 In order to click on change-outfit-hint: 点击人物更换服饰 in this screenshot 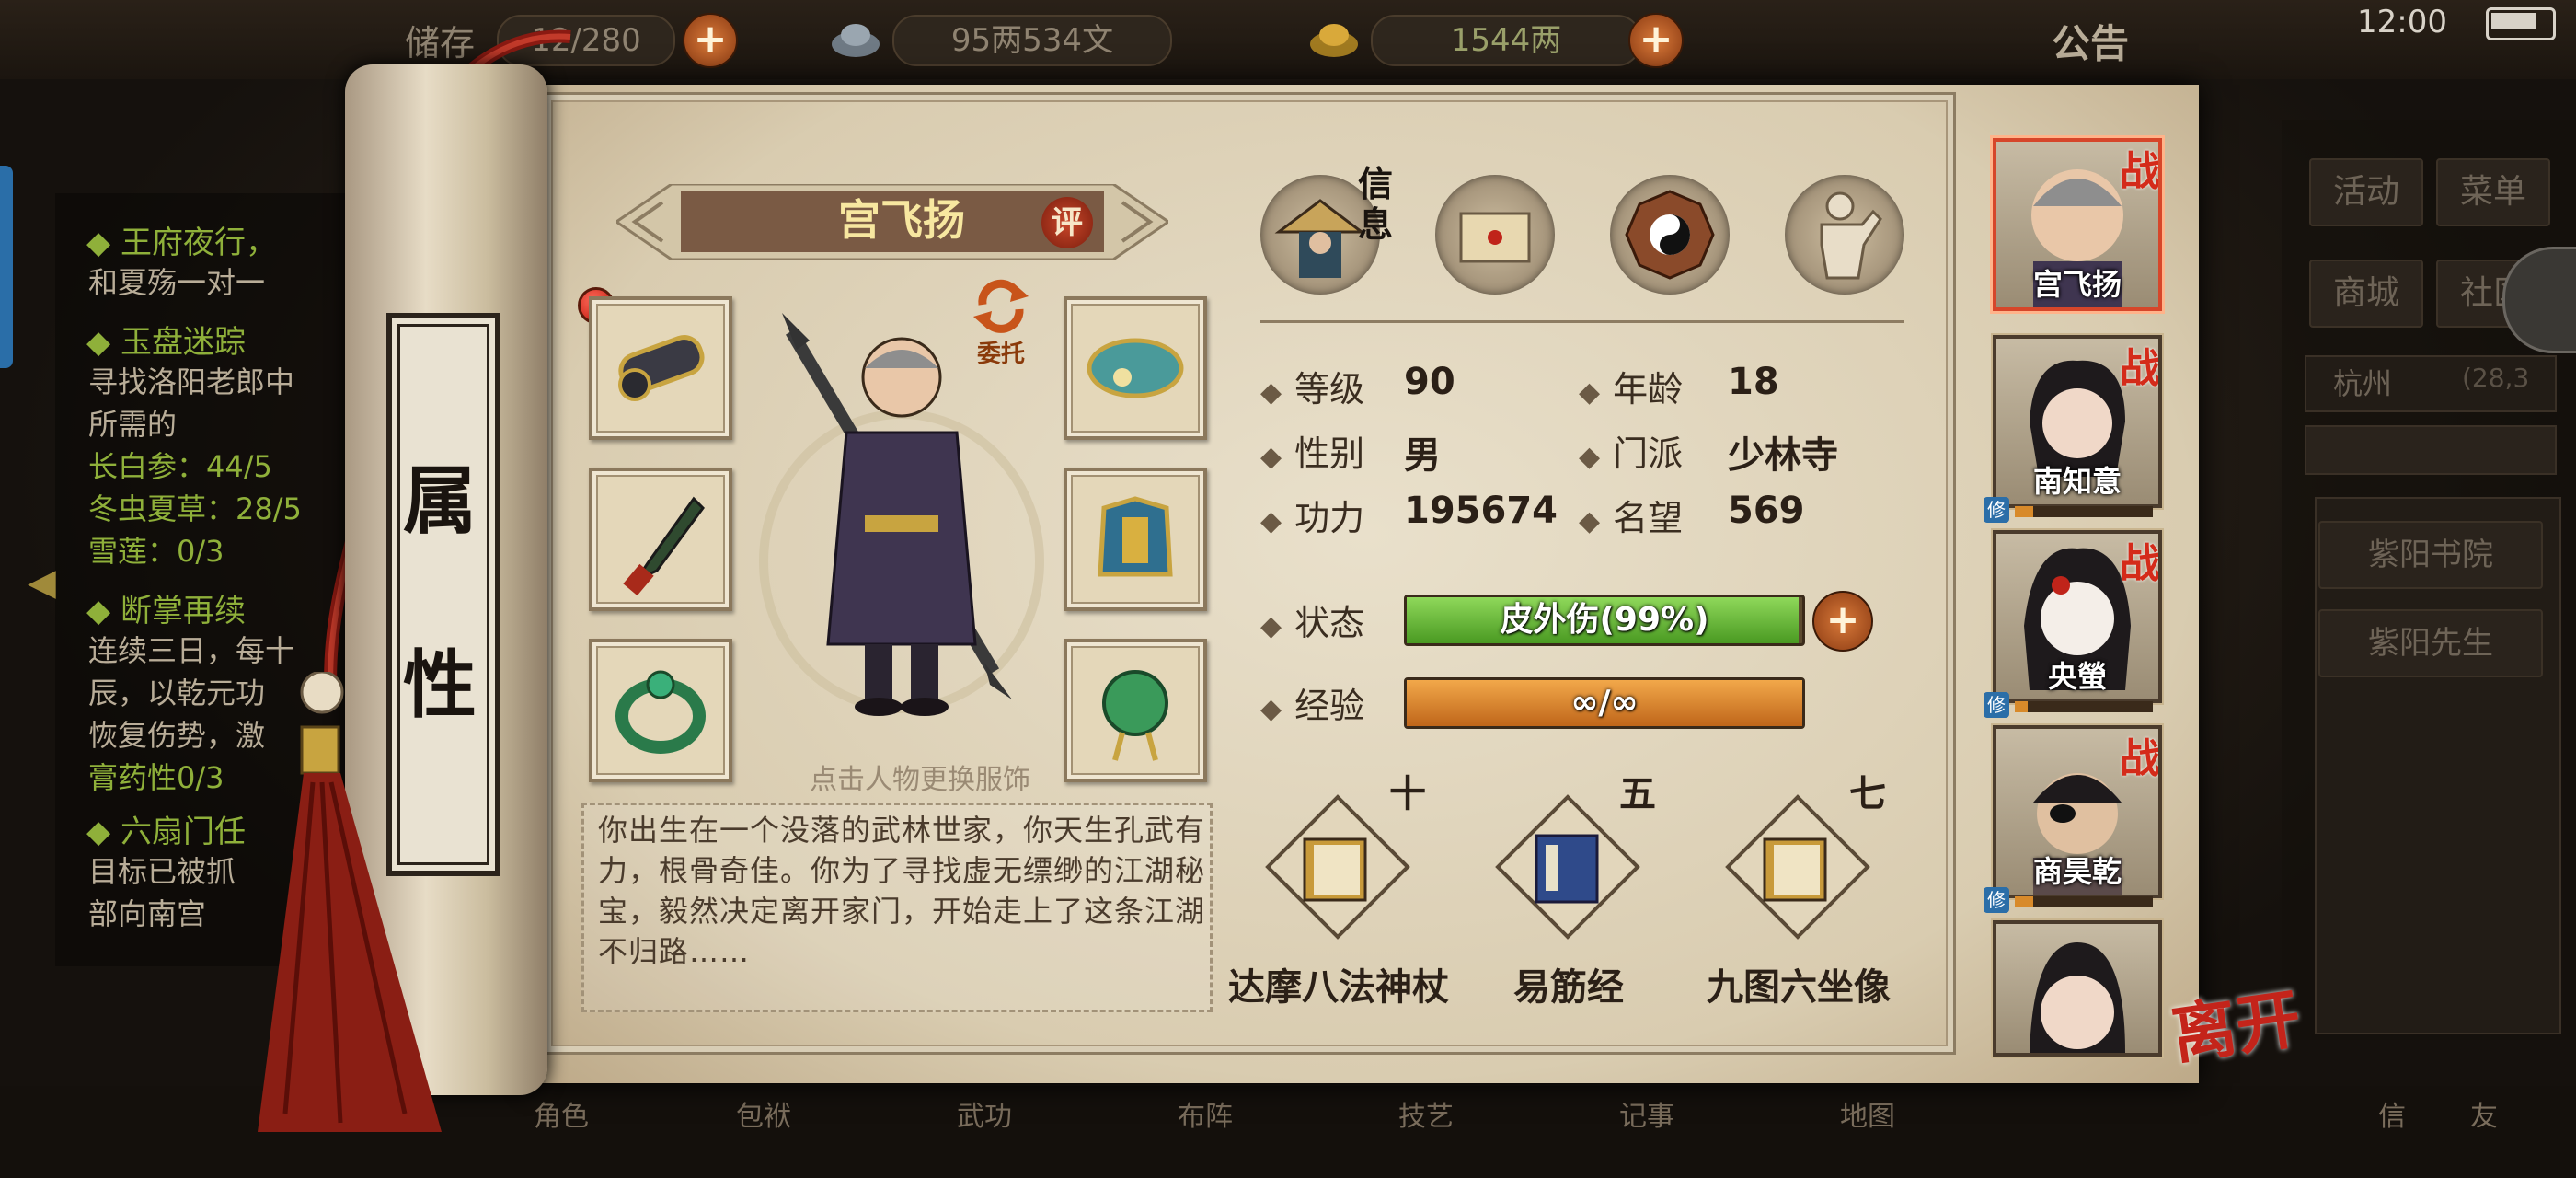, I will do `click(920, 780)`.